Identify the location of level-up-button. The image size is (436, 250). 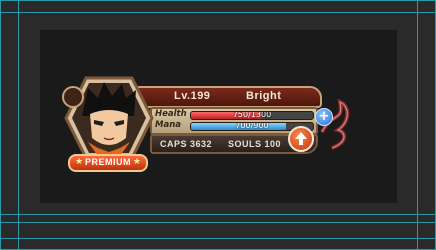
(301, 139).